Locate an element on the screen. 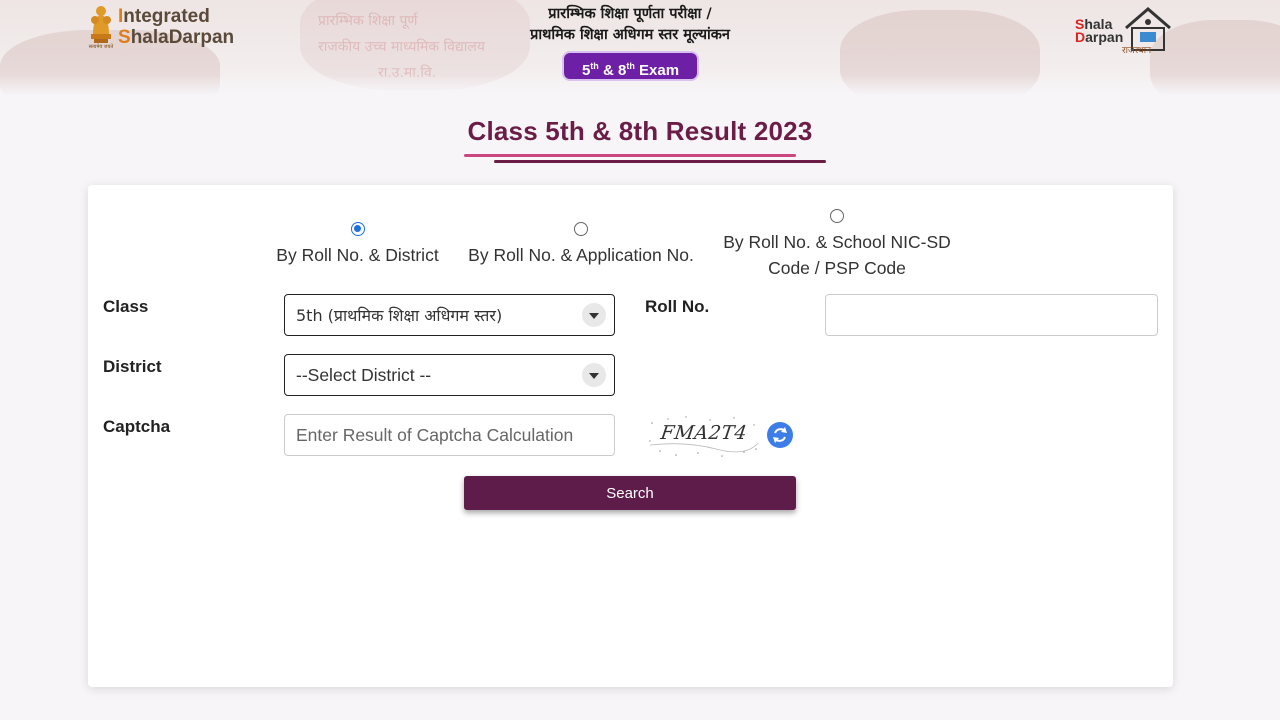 Image resolution: width=1280 pixels, height=720 pixels. page-title: Class 5th & 8th Result 2023 is located at coordinates (640, 131).